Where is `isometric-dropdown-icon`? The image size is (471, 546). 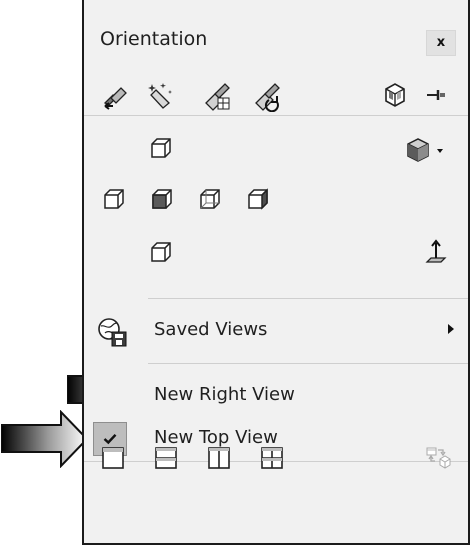
isometric-dropdown-icon is located at coordinates (425, 150).